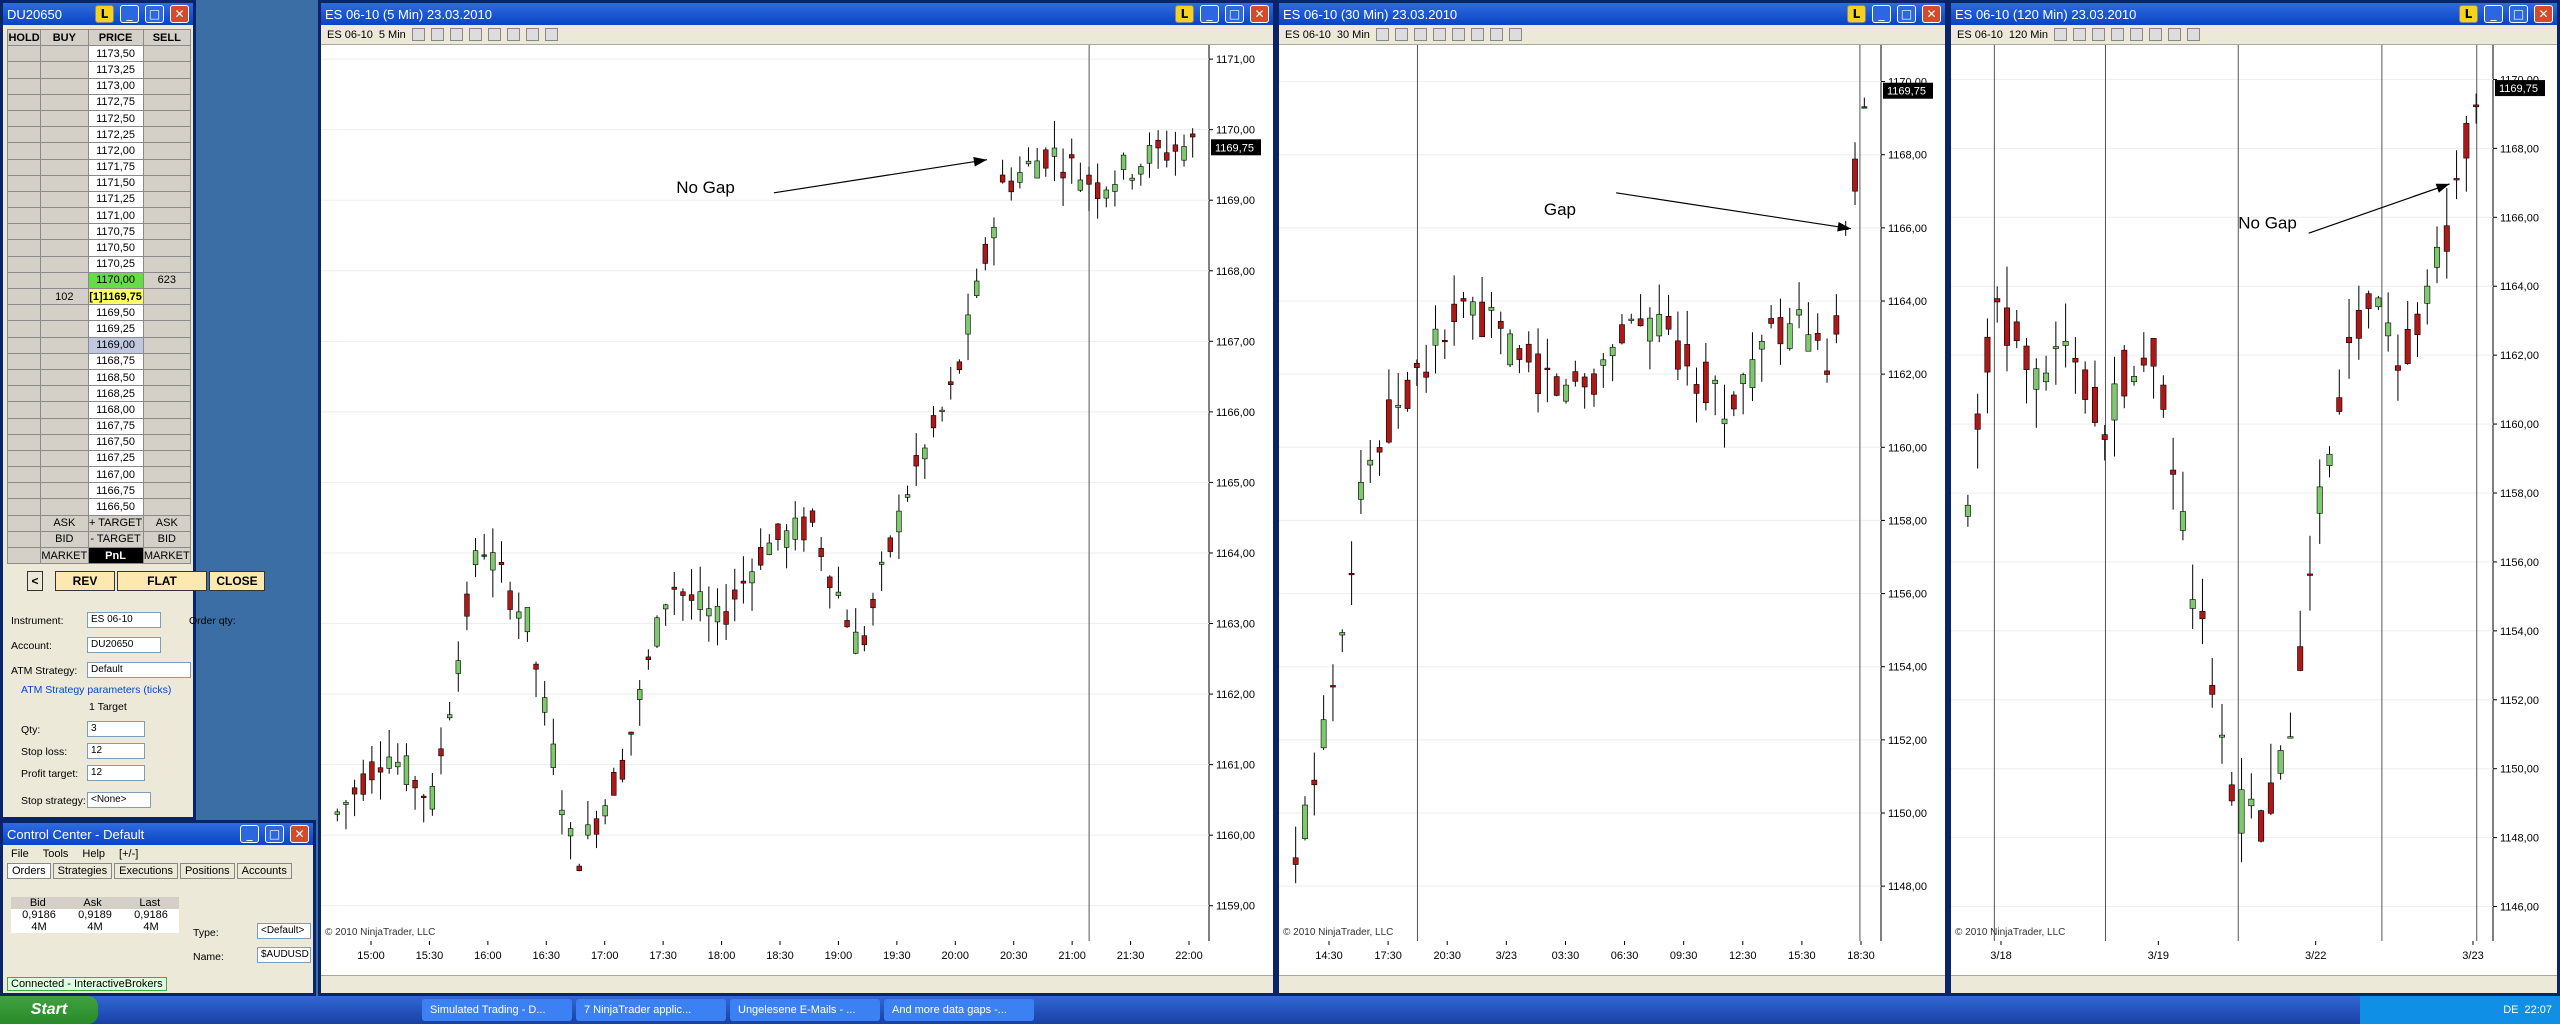 This screenshot has height=1024, width=2560. What do you see at coordinates (64, 555) in the screenshot?
I see `buy-action-cell: MARKET` at bounding box center [64, 555].